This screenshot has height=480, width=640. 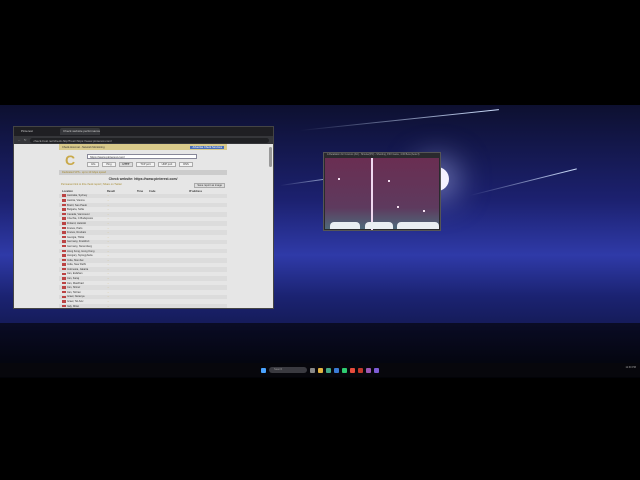 I want to click on location-cell: India, Mumbai, so click(x=84, y=260).